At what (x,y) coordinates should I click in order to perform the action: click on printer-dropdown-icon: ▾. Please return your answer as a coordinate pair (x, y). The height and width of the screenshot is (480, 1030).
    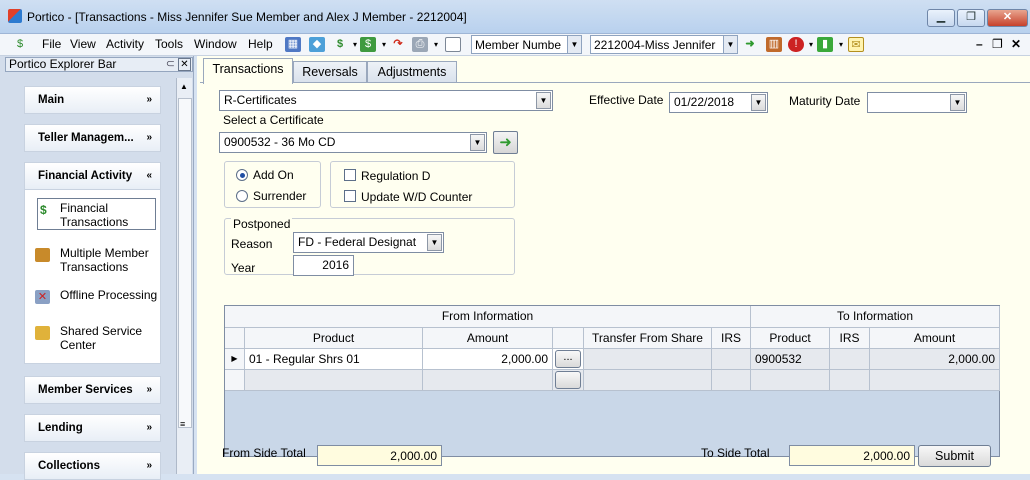
    Looking at the image, I should click on (436, 44).